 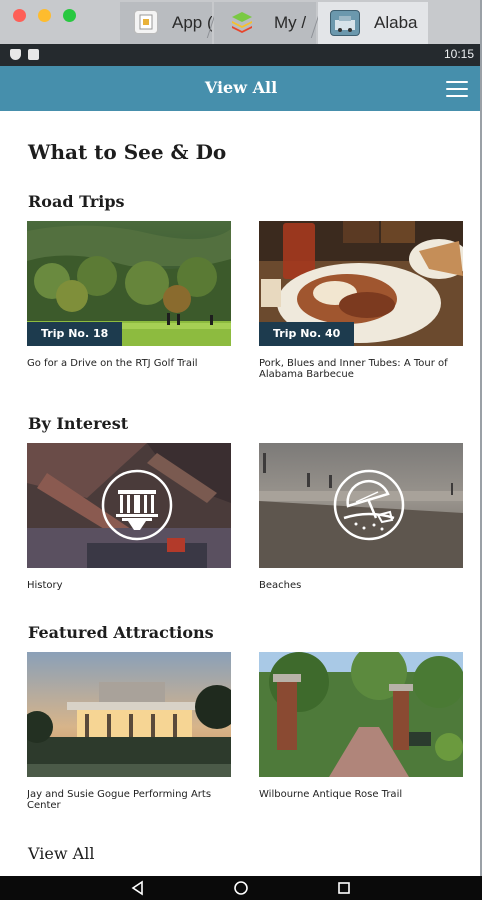 I want to click on close-window-button, so click(x=19, y=15).